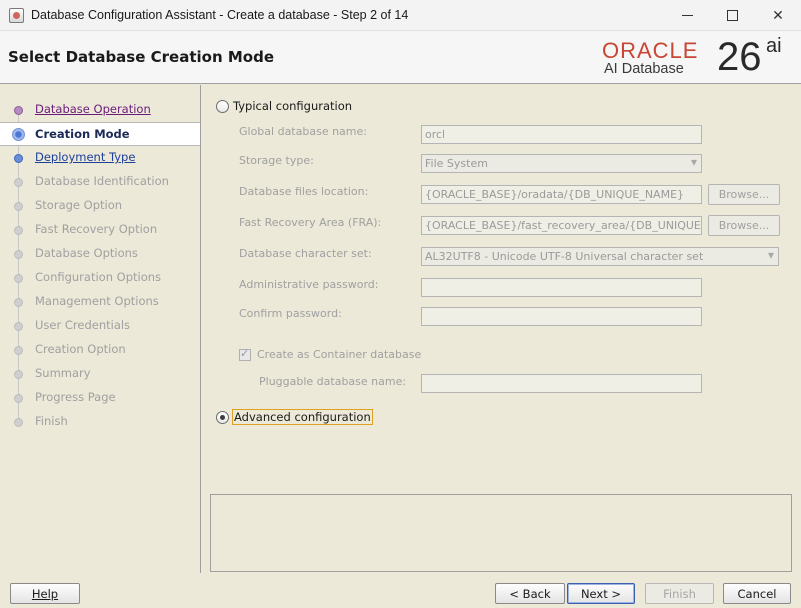 This screenshot has width=801, height=608. Describe the element at coordinates (601, 593) in the screenshot. I see `next-button: Next >` at that location.